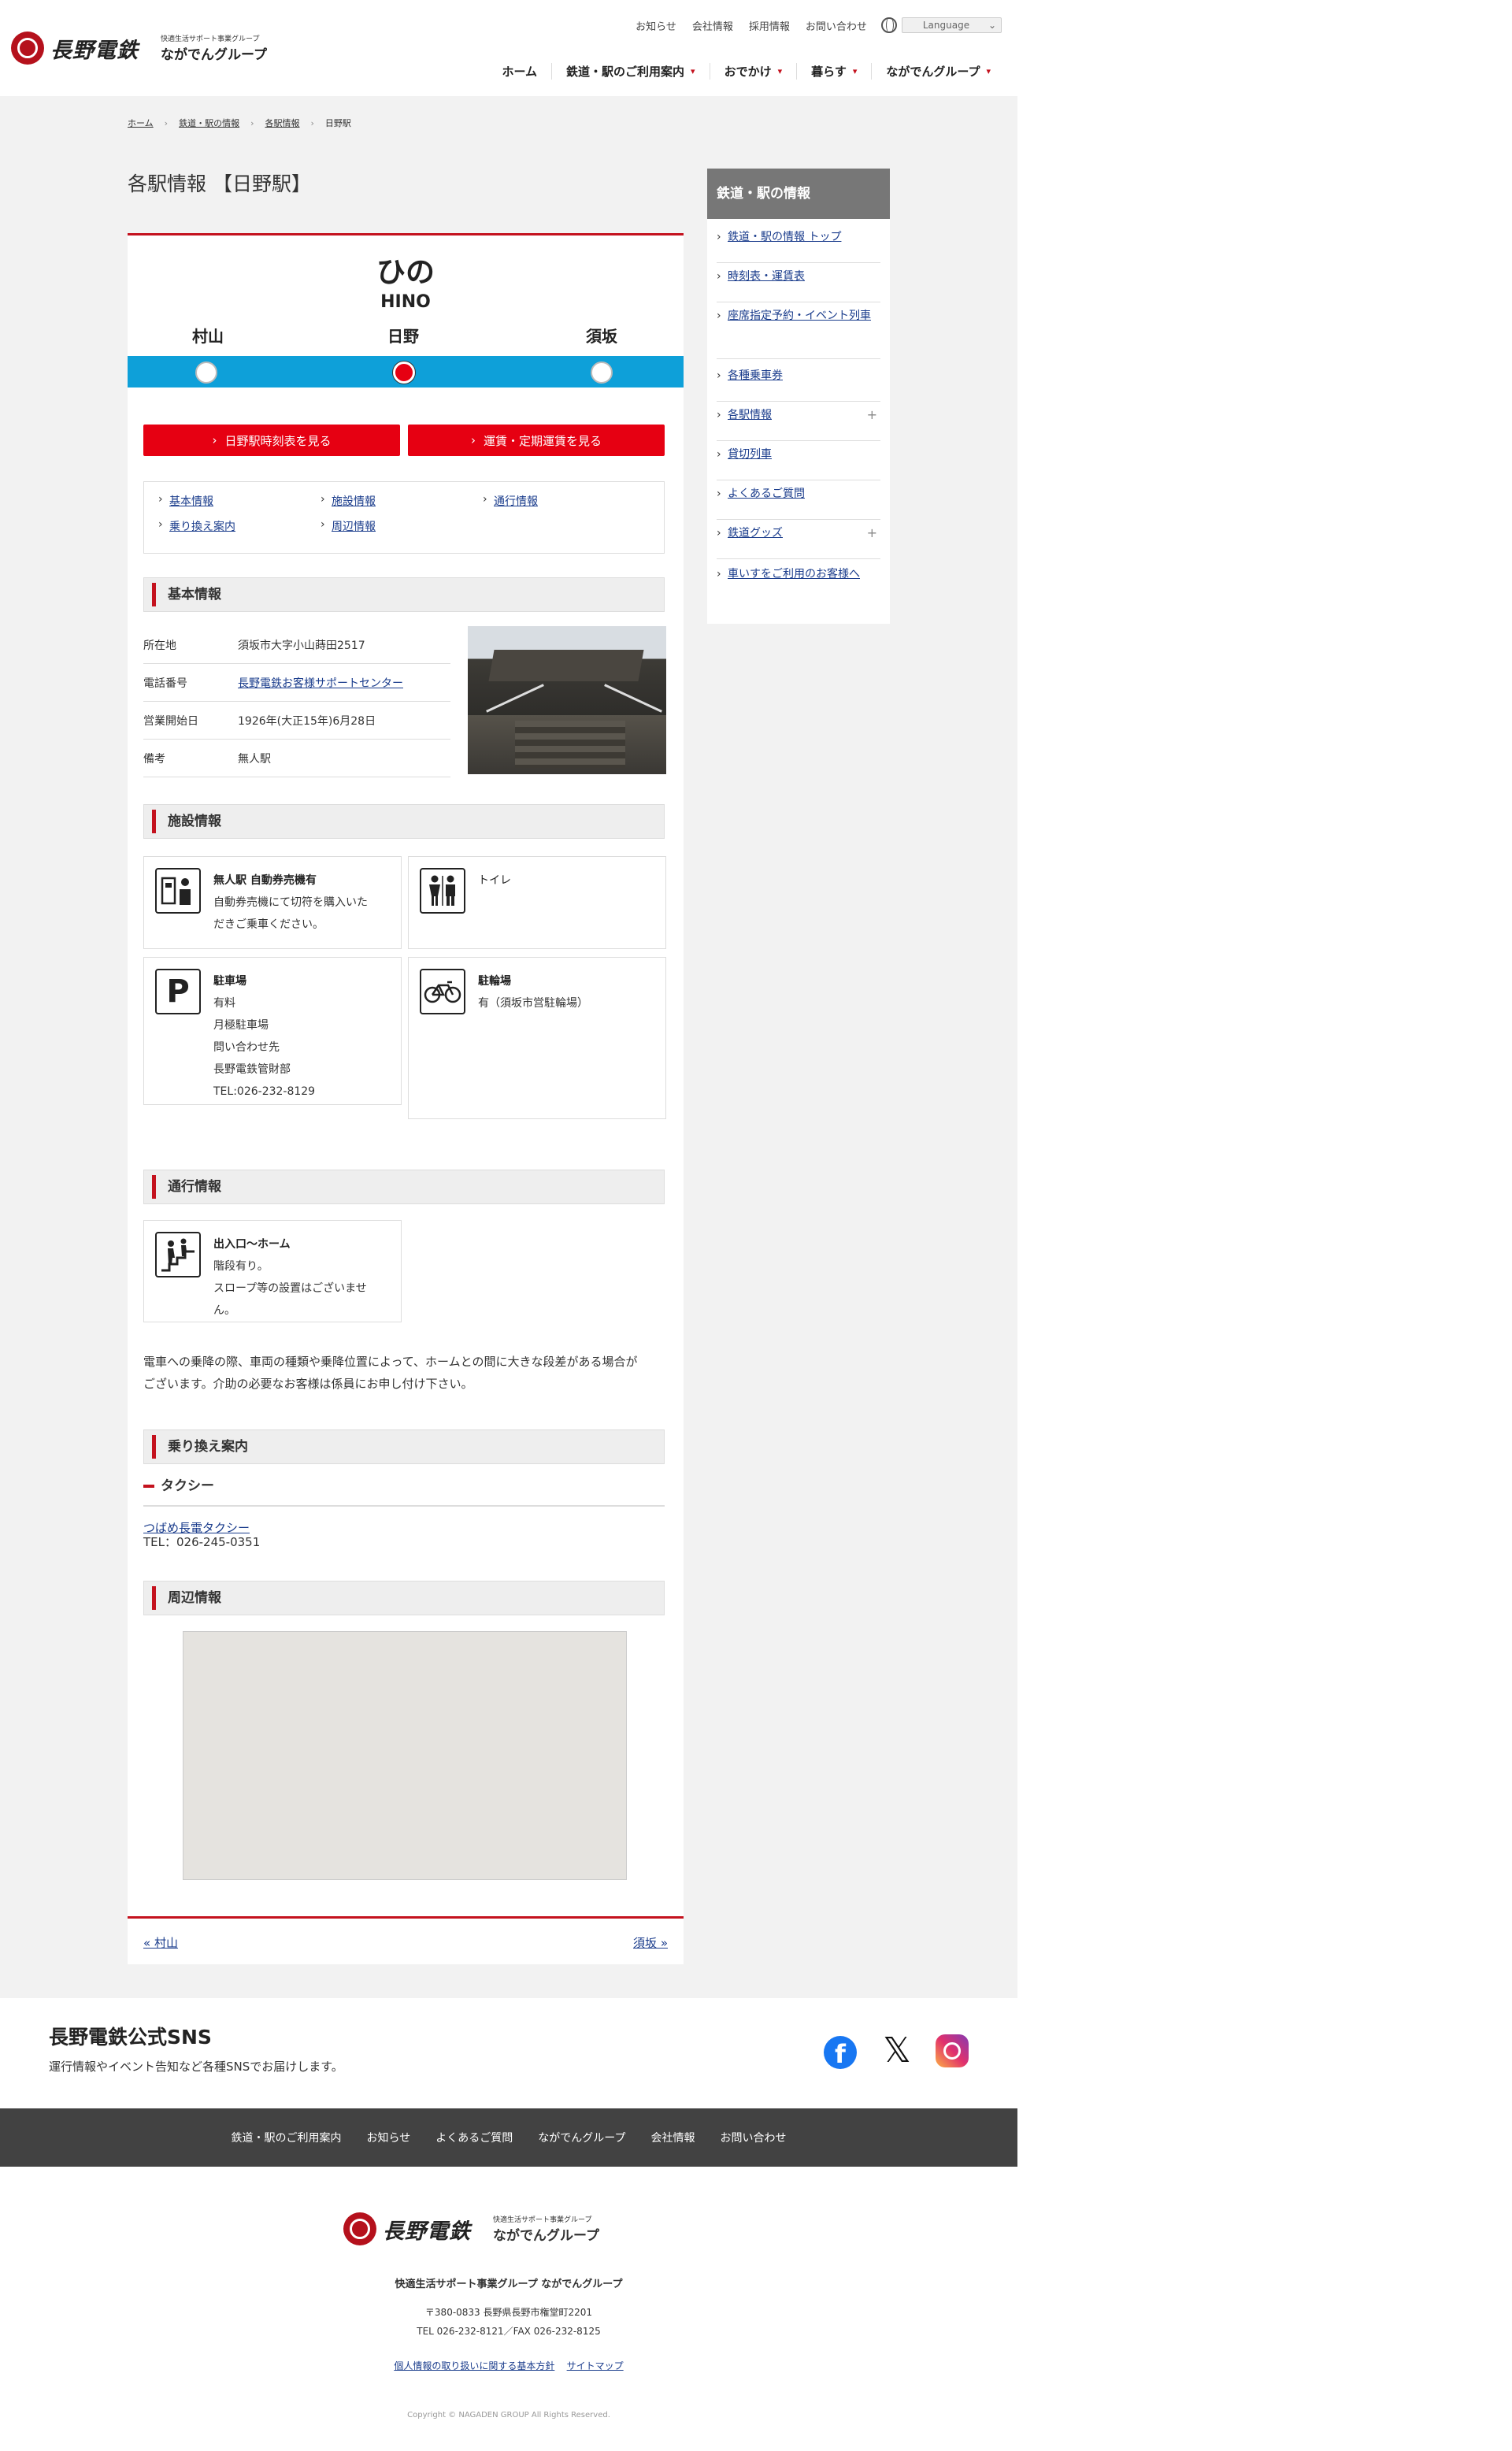 The width and height of the screenshot is (1512, 2451). What do you see at coordinates (798, 542) in the screenshot?
I see `sidebar-item-goods: 鉄道グッズ +` at bounding box center [798, 542].